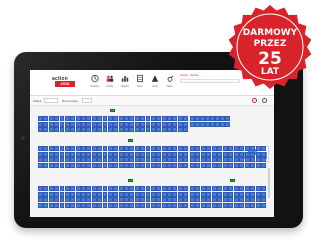 This screenshot has height=240, width=323. Describe the element at coordinates (269, 183) in the screenshot. I see `scrollbar` at that location.